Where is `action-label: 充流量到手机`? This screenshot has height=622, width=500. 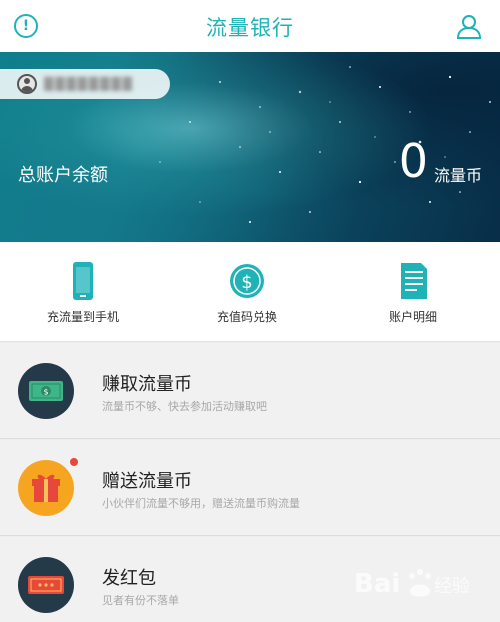 action-label: 充流量到手机 is located at coordinates (82, 317).